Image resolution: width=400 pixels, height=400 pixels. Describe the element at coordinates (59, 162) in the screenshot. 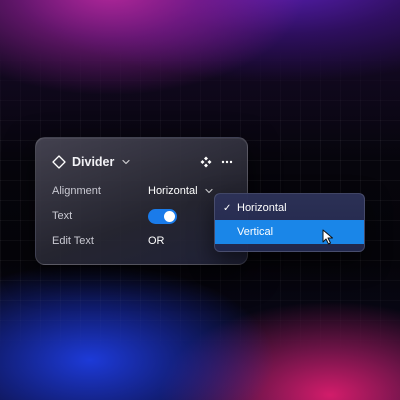

I see `component-diamond-icon` at that location.